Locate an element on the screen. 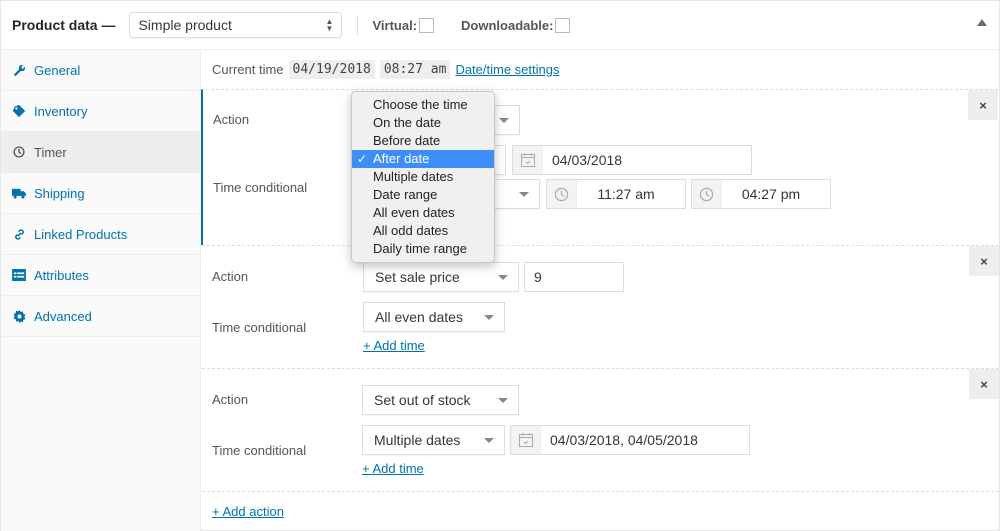 This screenshot has height=531, width=1000. dropdown-option: Multiple dates is located at coordinates (423, 177).